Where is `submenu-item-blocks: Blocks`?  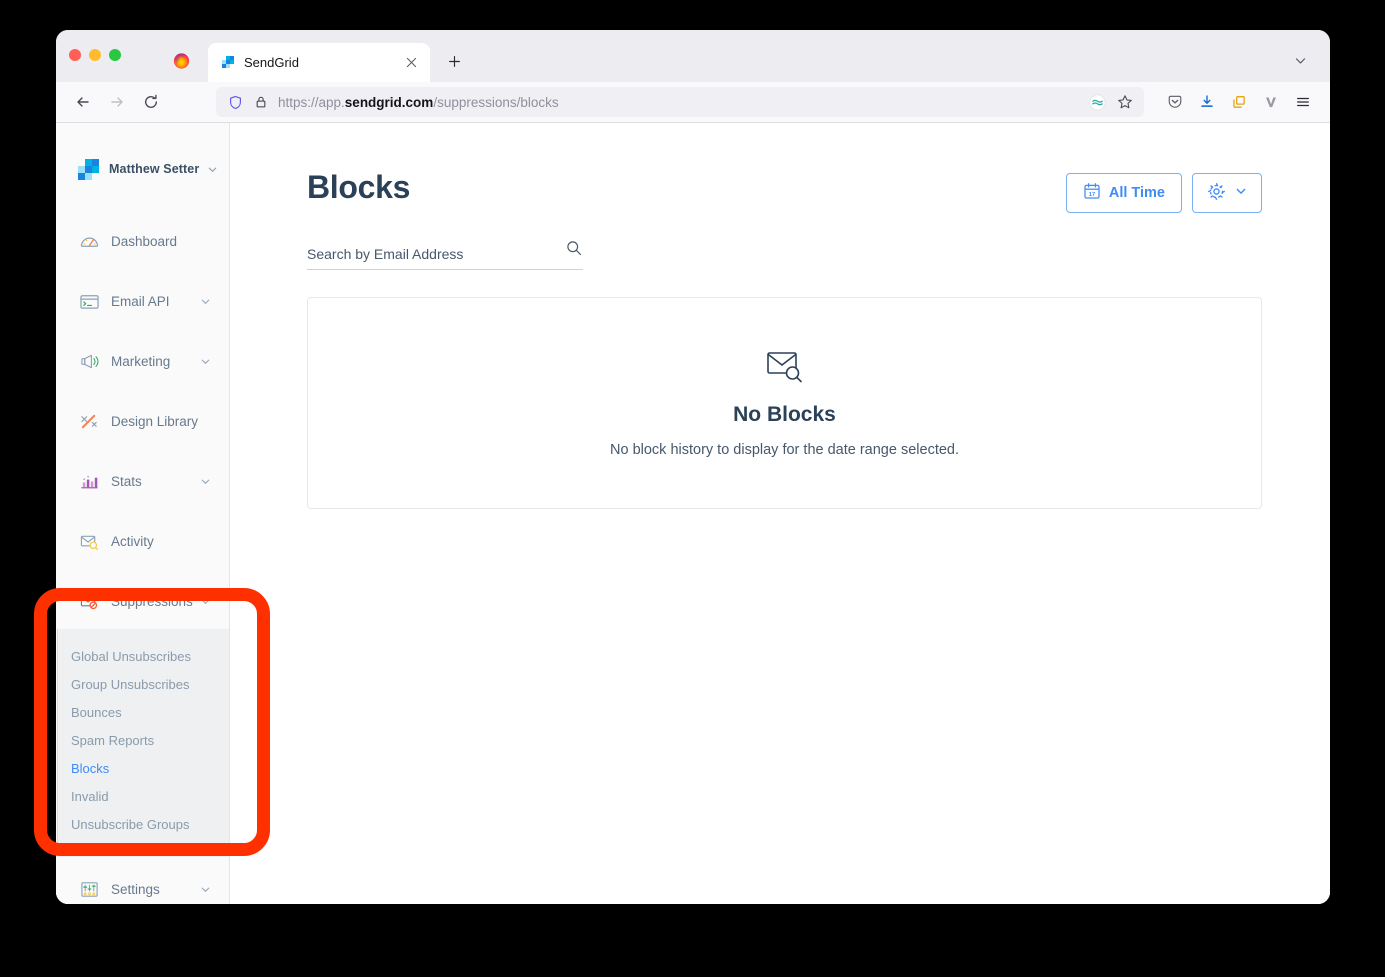
submenu-item-blocks: Blocks is located at coordinates (143, 769).